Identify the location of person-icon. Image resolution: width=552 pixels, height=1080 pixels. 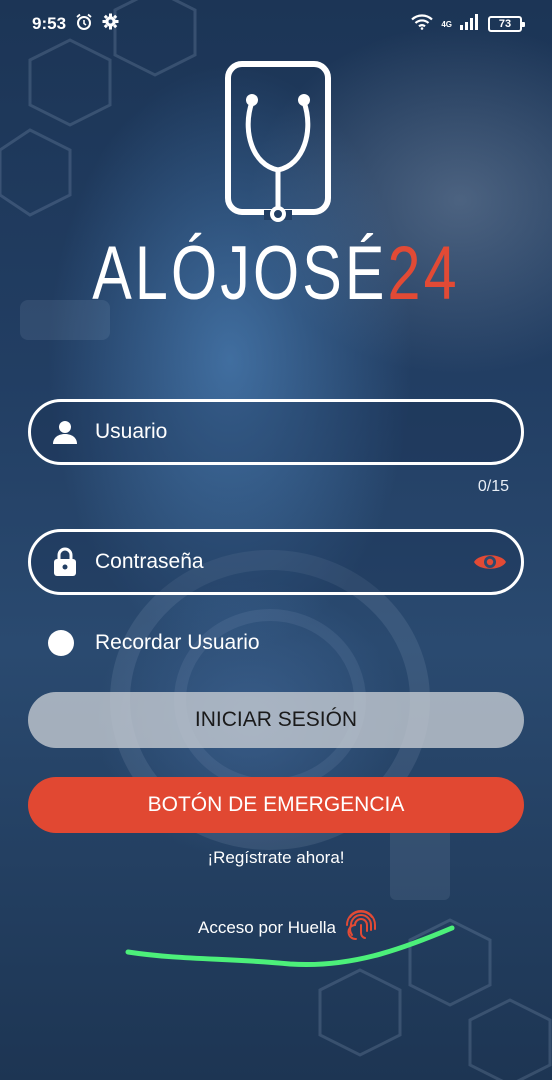
(65, 432).